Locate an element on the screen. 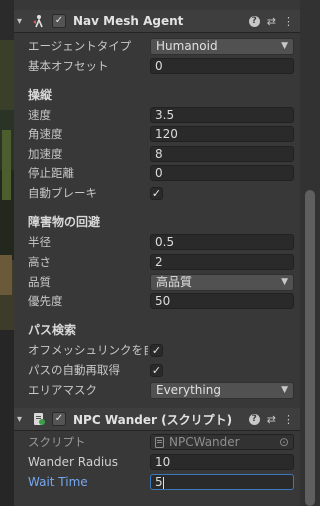 This screenshot has height=506, width=320. wander-radius-field: 10 is located at coordinates (222, 462).